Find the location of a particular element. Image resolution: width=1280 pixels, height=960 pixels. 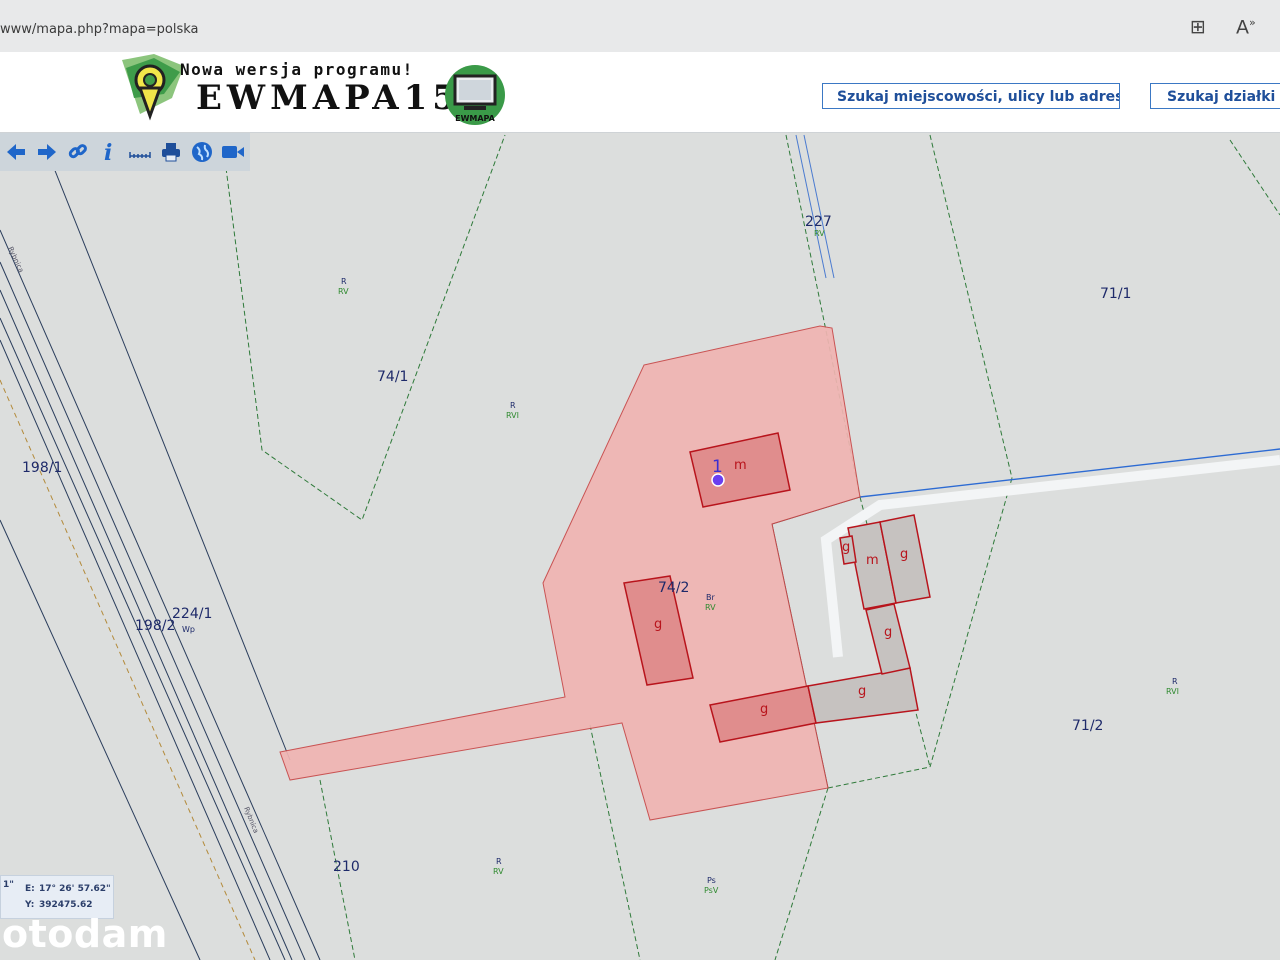

split-view-icon: ⊞ is located at coordinates (1198, 27).